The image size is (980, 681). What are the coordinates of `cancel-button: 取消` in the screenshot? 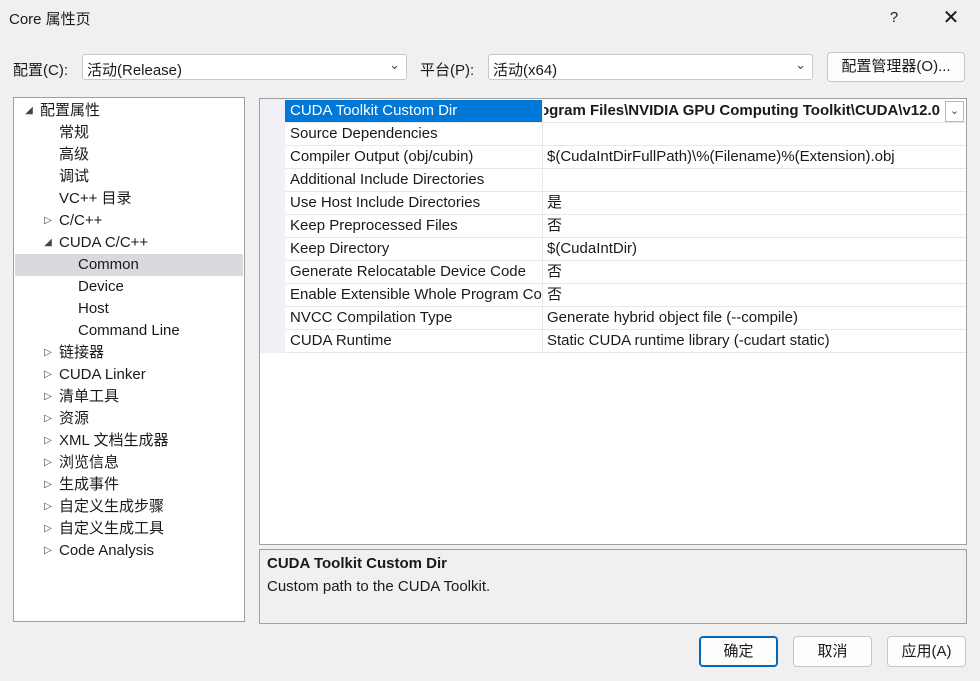 It's located at (832, 651).